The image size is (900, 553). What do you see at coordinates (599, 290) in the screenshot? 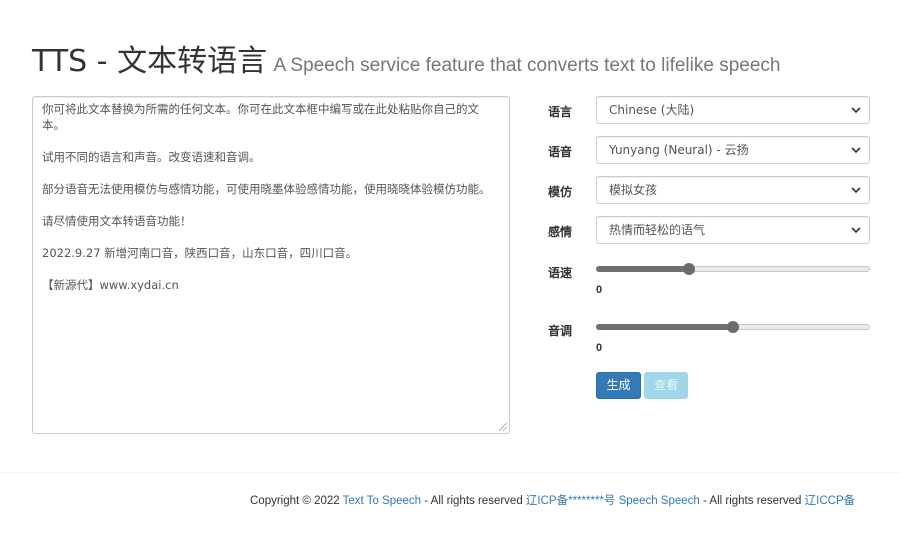
I see `rate-value: 0` at bounding box center [599, 290].